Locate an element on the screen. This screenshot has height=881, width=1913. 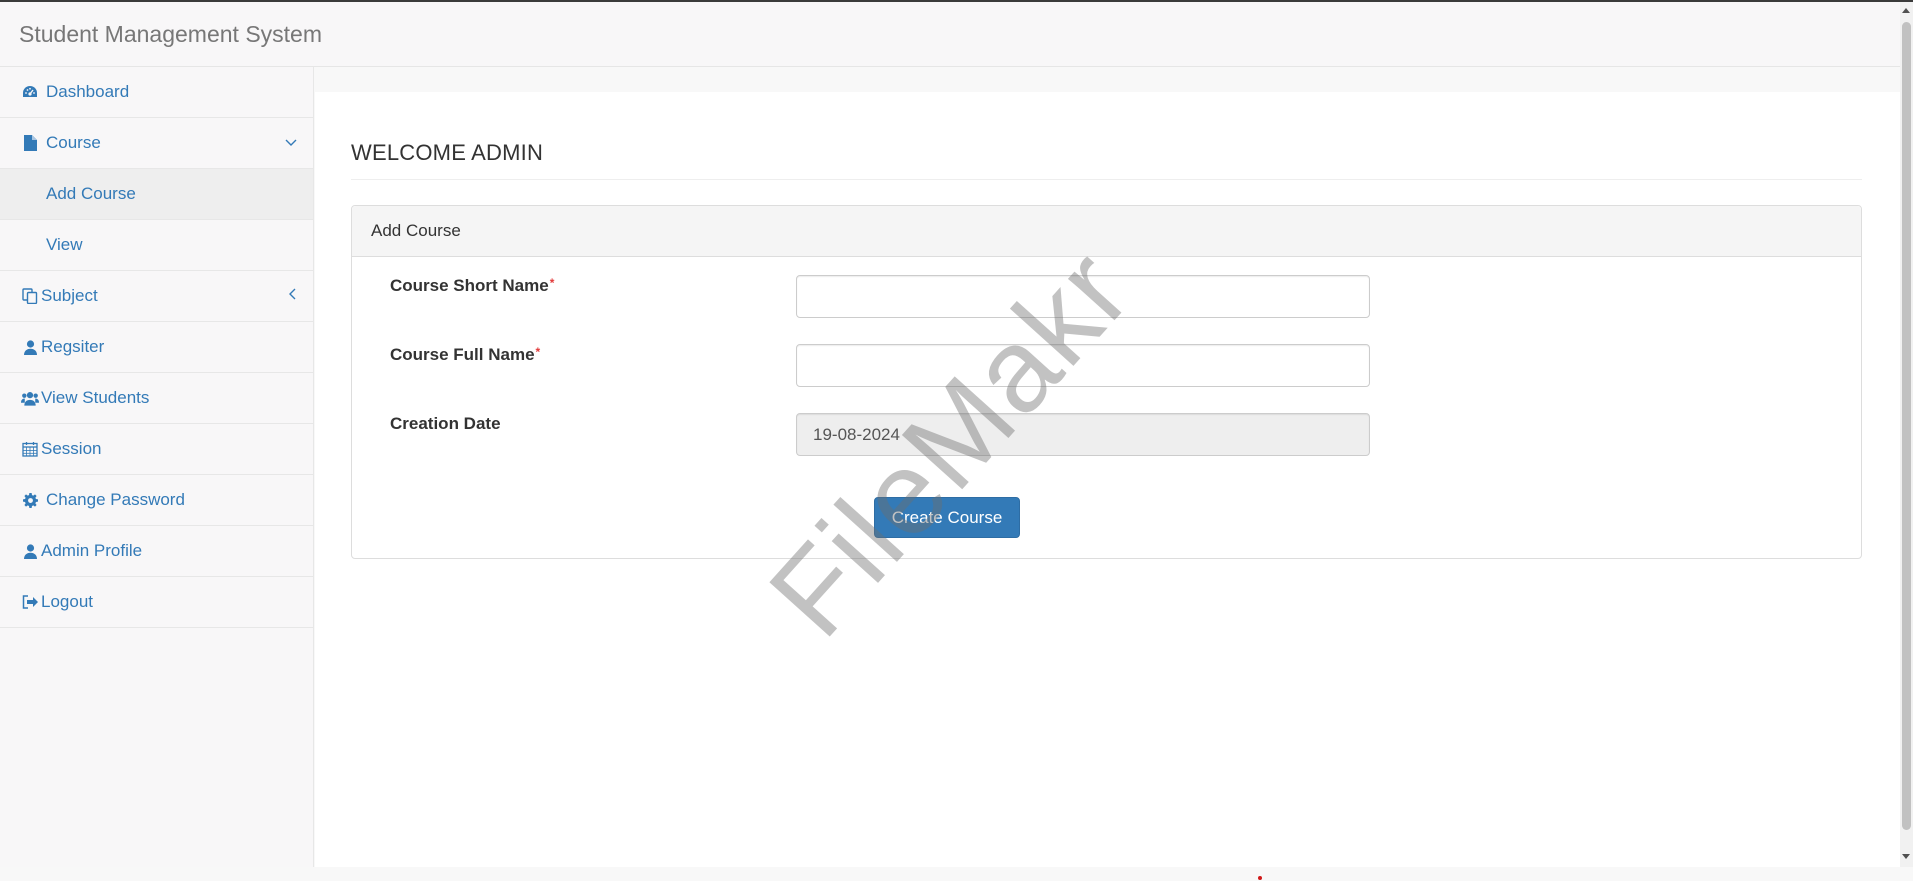
sidebar-item-register: Regsiter is located at coordinates (156, 347).